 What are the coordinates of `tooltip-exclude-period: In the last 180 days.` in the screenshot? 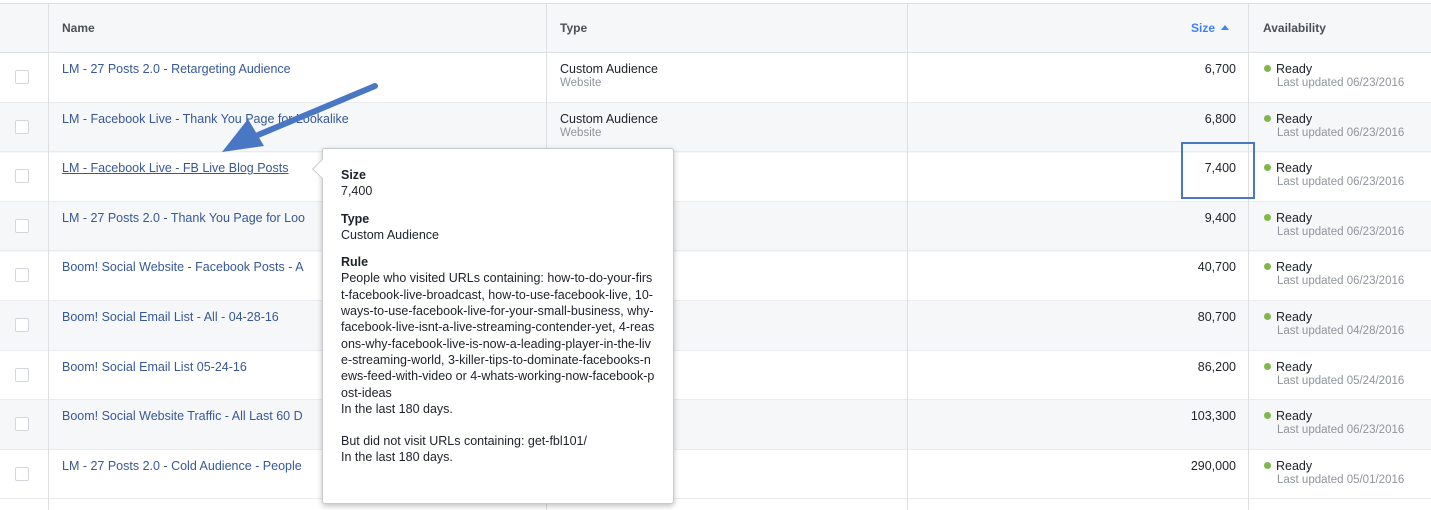 It's located at (397, 457).